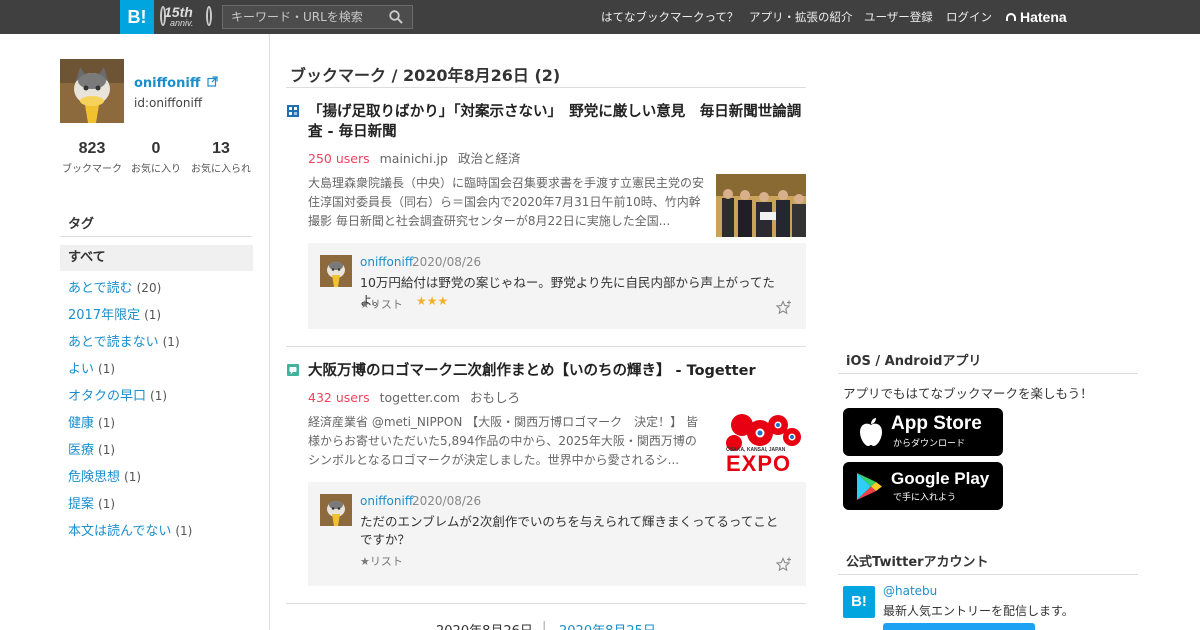 This screenshot has height=630, width=1200. I want to click on tags-heading: タグ, so click(81, 224).